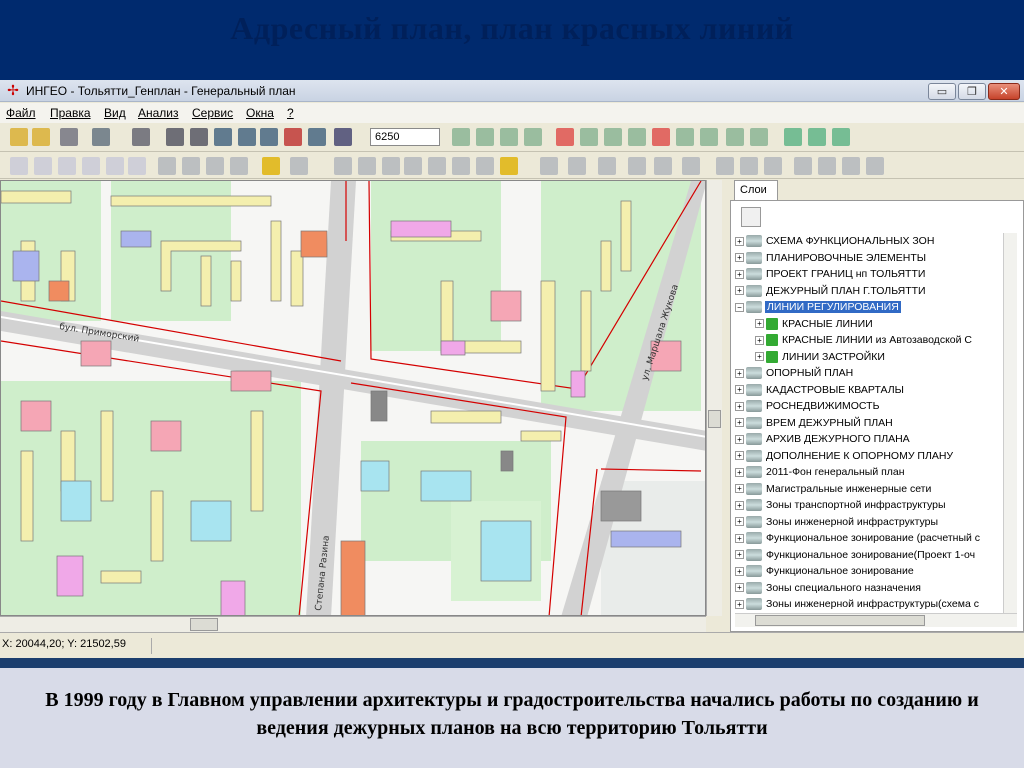 This screenshot has width=1024, height=768. Describe the element at coordinates (91, 166) in the screenshot. I see `edit-tool-4-icon` at that location.